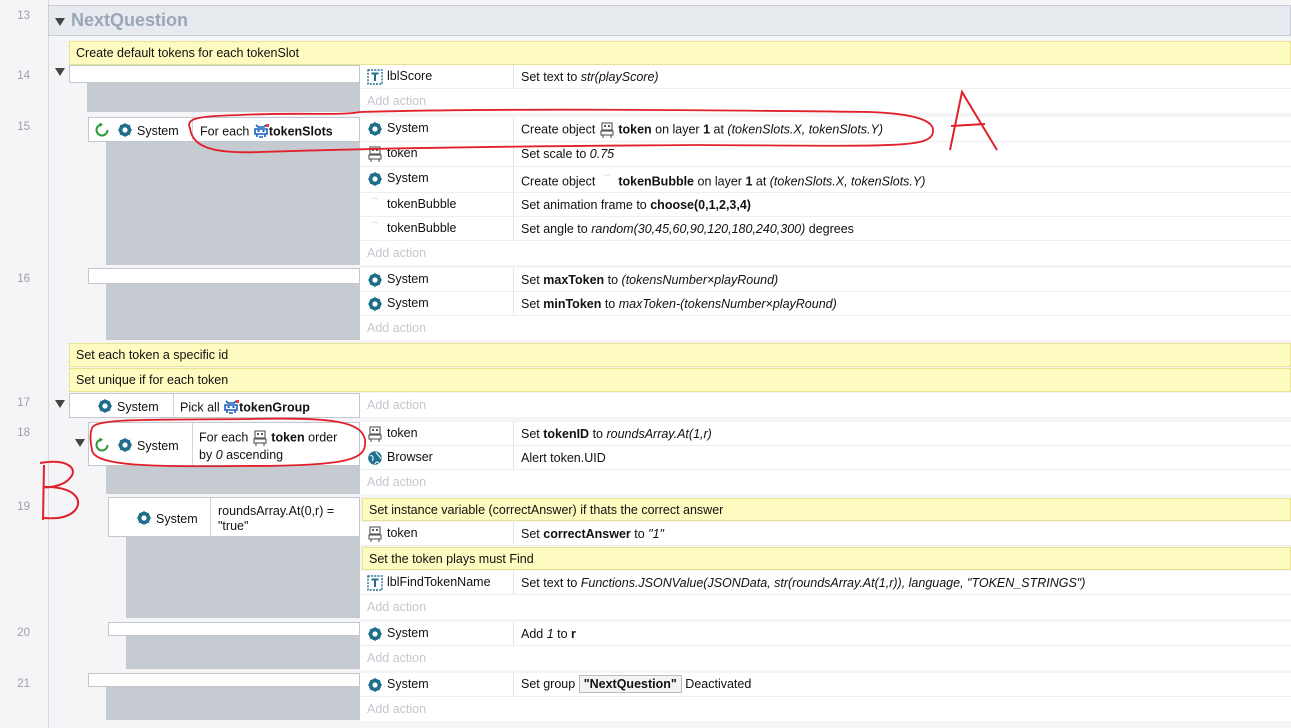  I want to click on group-title: NextQuestion, so click(130, 20).